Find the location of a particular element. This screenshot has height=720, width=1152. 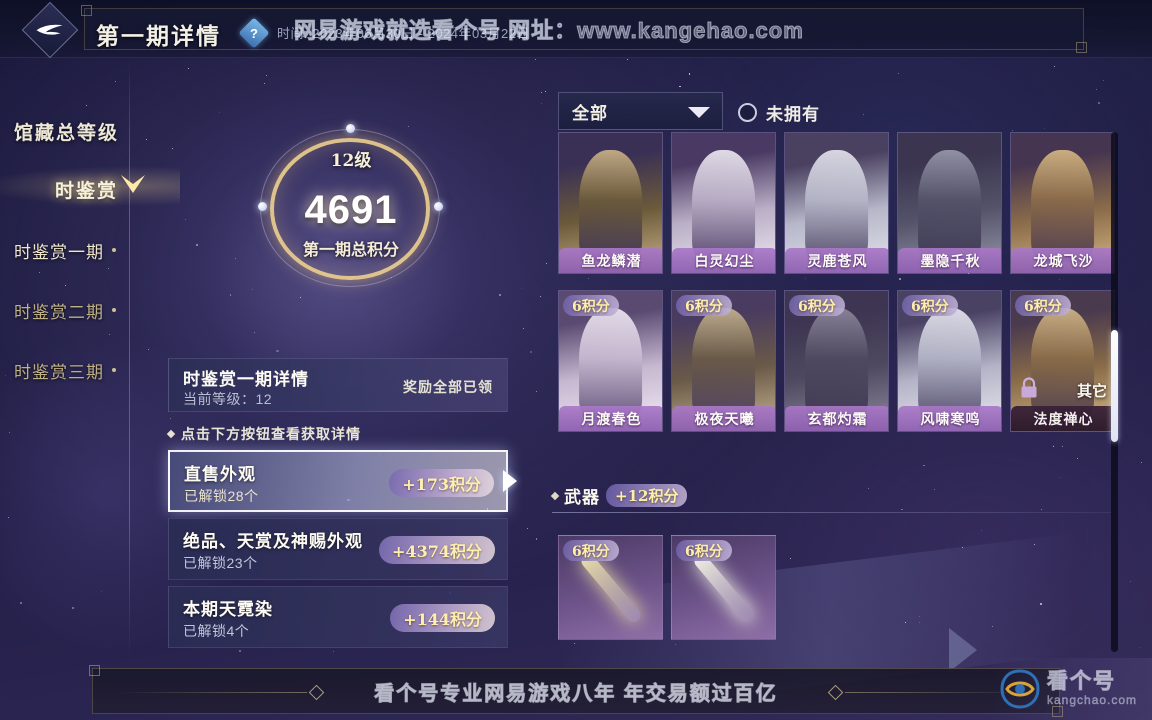

detail-title: 时鉴赏一期详情 is located at coordinates (246, 380).